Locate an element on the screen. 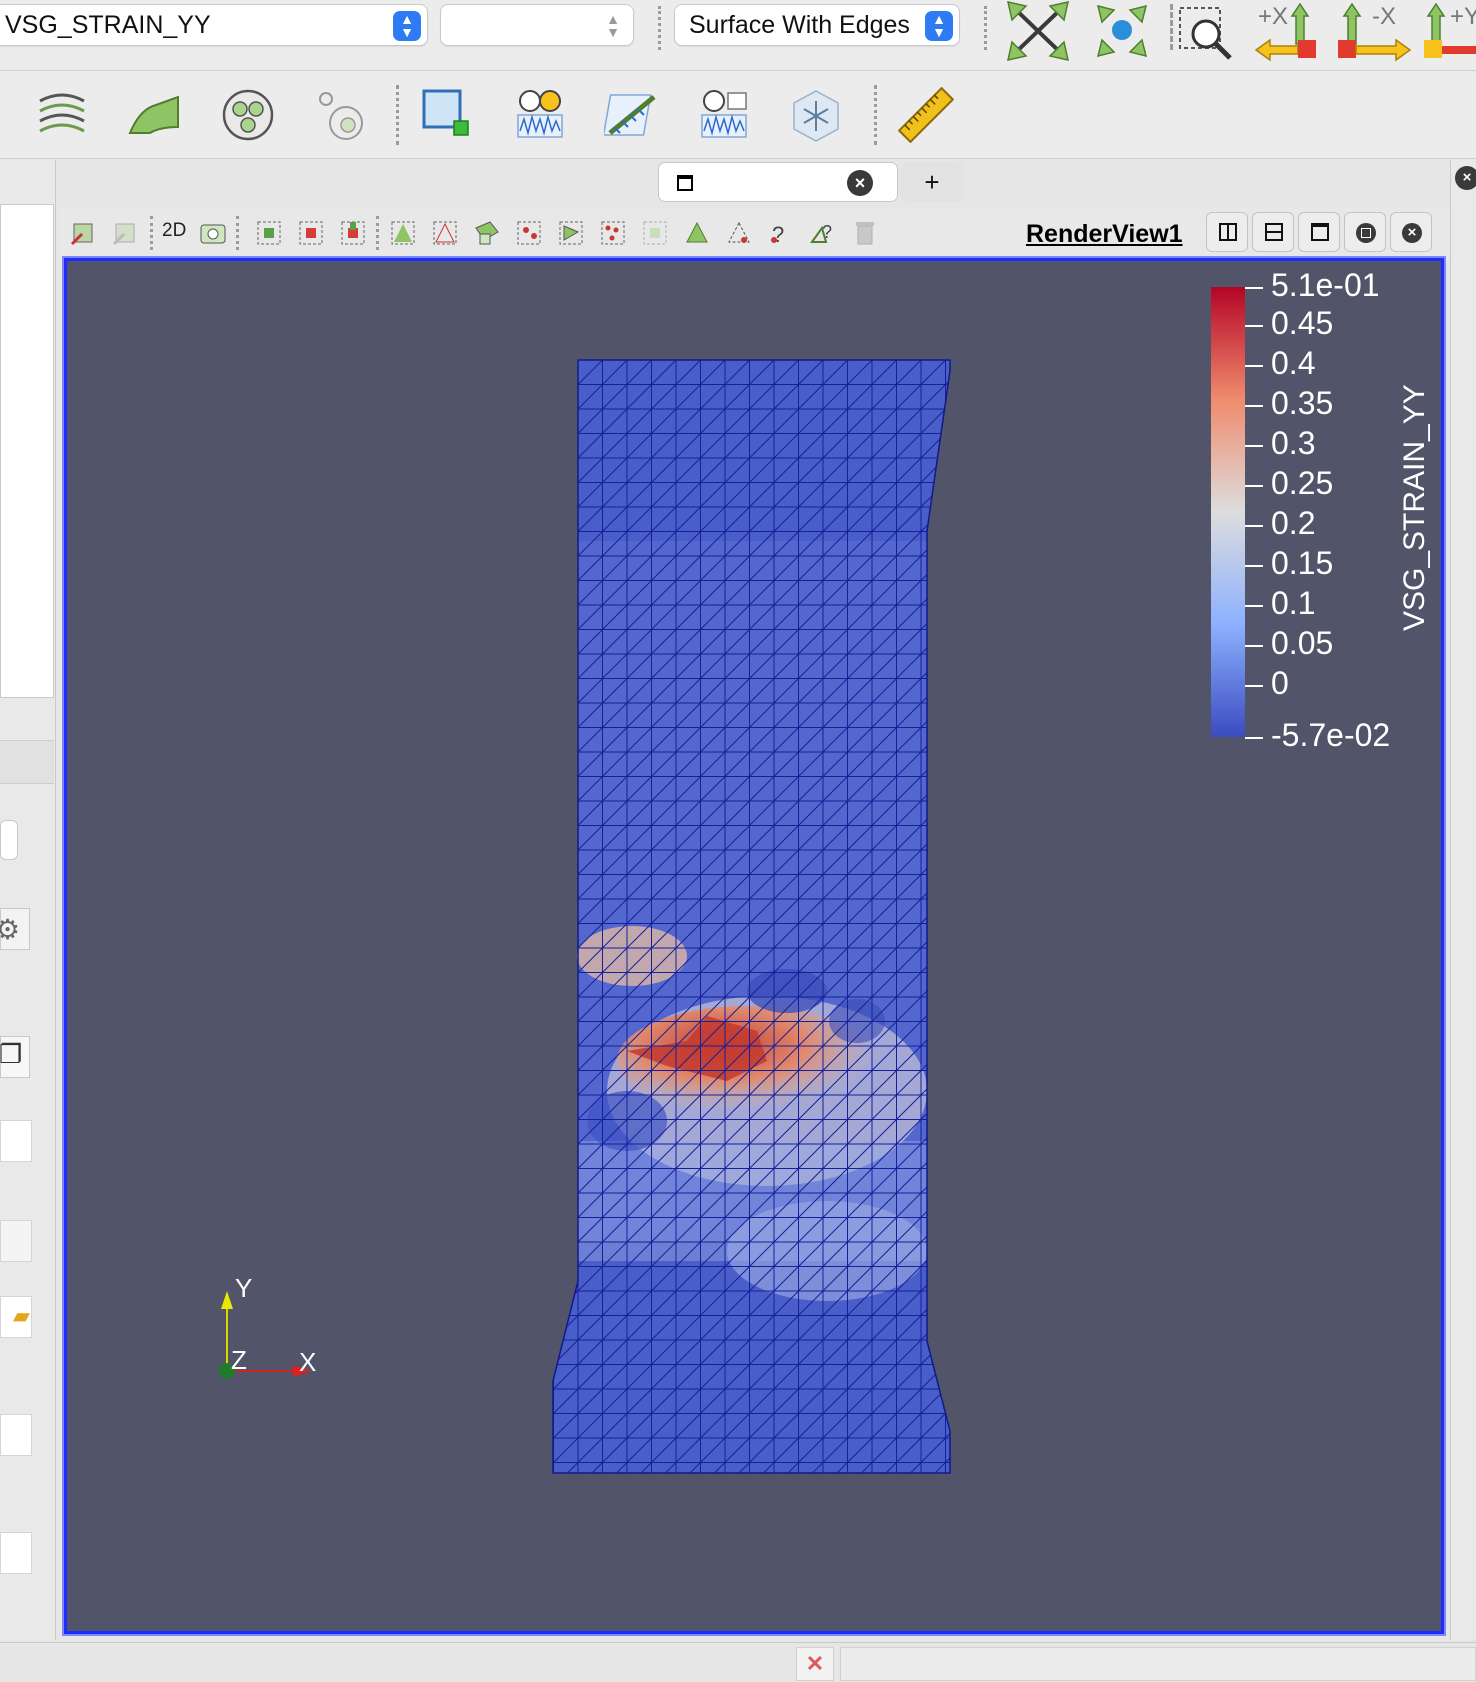 The image size is (1476, 1682). filters-toolbar is located at coordinates (738, 115).